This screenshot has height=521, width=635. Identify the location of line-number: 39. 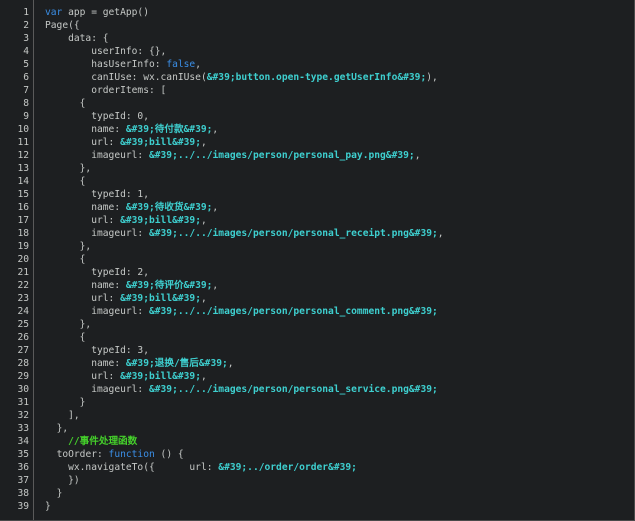
(23, 506).